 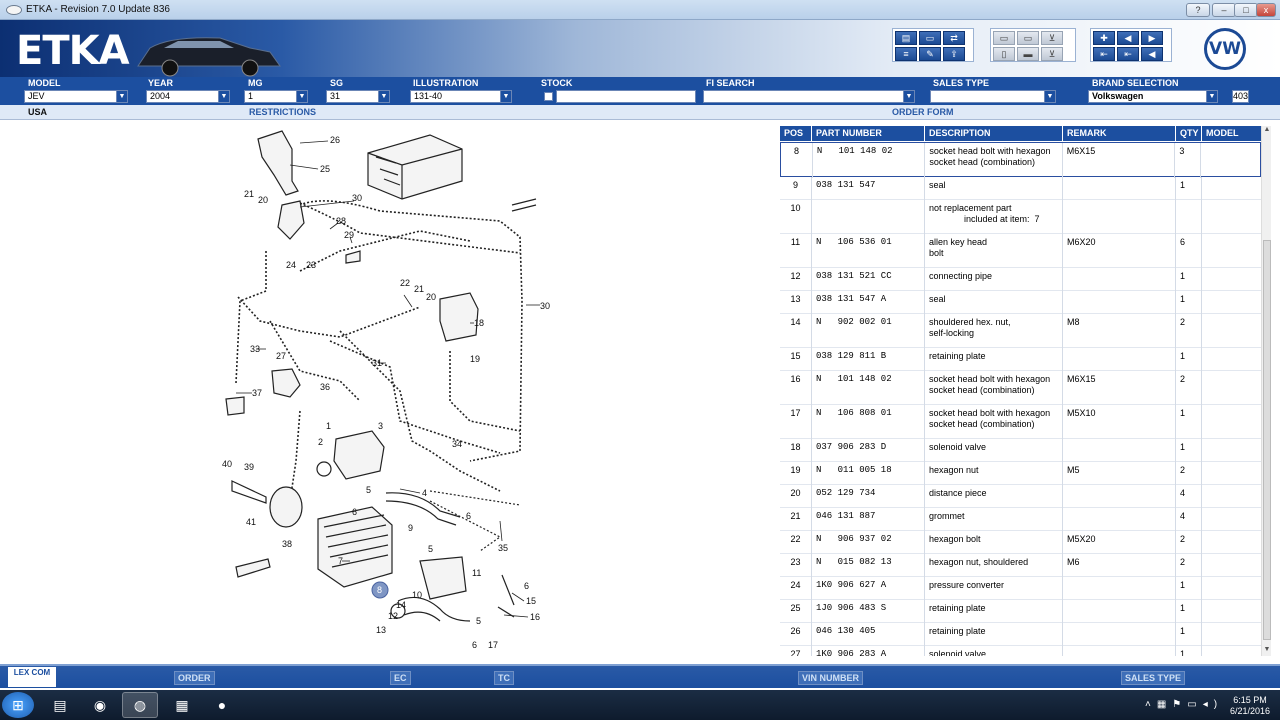 I want to click on start-button-icon: ⊞, so click(x=18, y=705).